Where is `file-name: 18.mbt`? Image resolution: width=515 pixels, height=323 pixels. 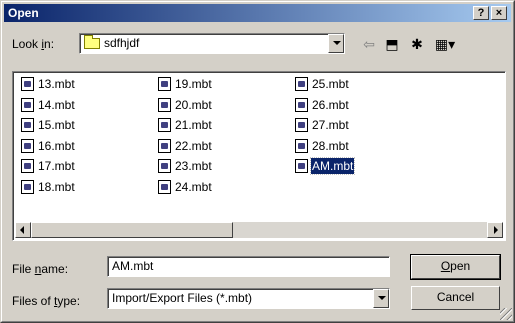 file-name: 18.mbt is located at coordinates (56, 187).